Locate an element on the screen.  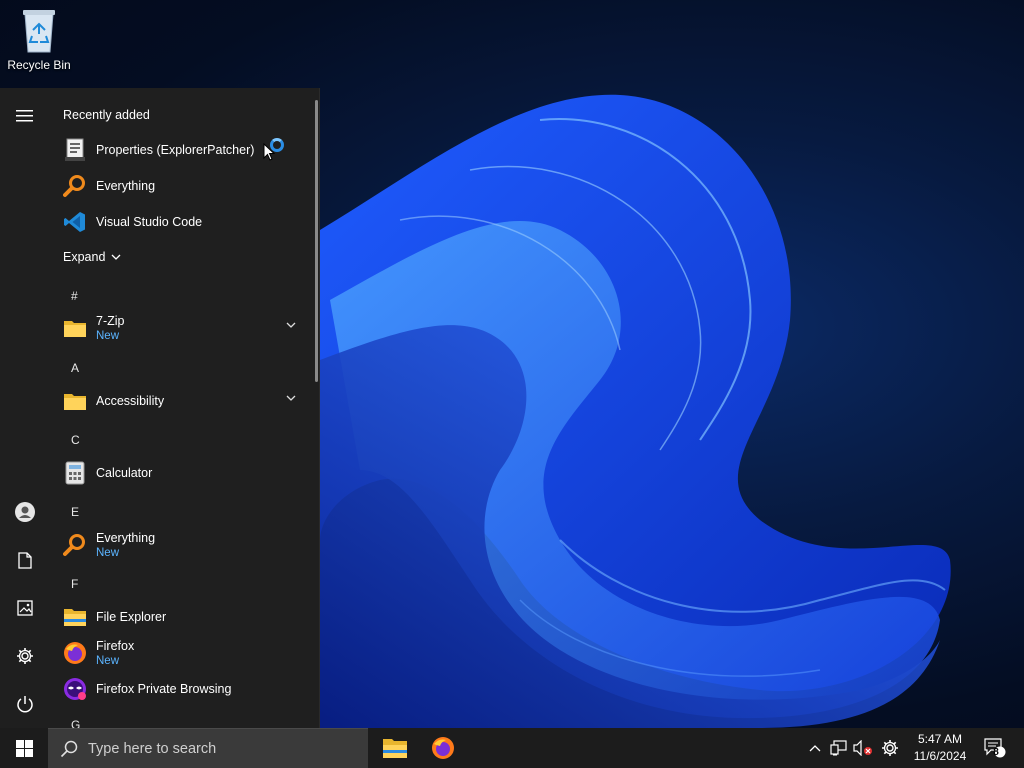
app-list-scrollbar is located at coordinates (316, 241).